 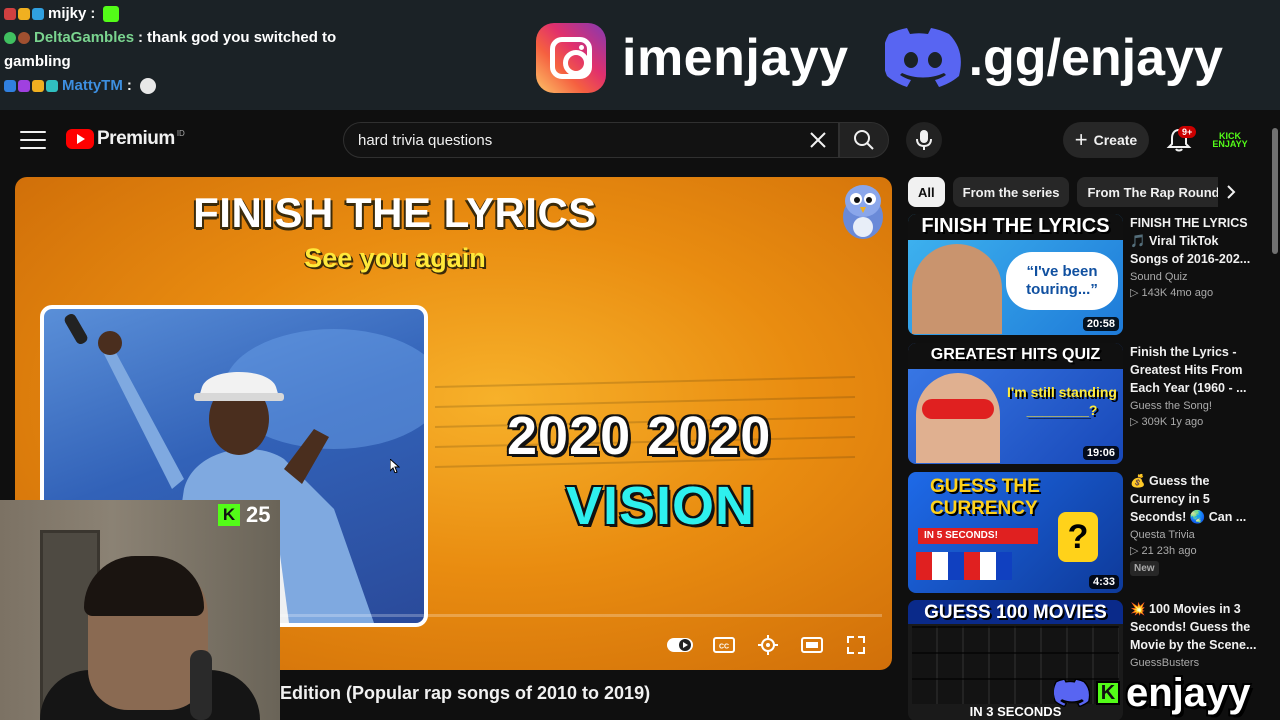 I want to click on video-duration: 4:33, so click(x=1103, y=582).